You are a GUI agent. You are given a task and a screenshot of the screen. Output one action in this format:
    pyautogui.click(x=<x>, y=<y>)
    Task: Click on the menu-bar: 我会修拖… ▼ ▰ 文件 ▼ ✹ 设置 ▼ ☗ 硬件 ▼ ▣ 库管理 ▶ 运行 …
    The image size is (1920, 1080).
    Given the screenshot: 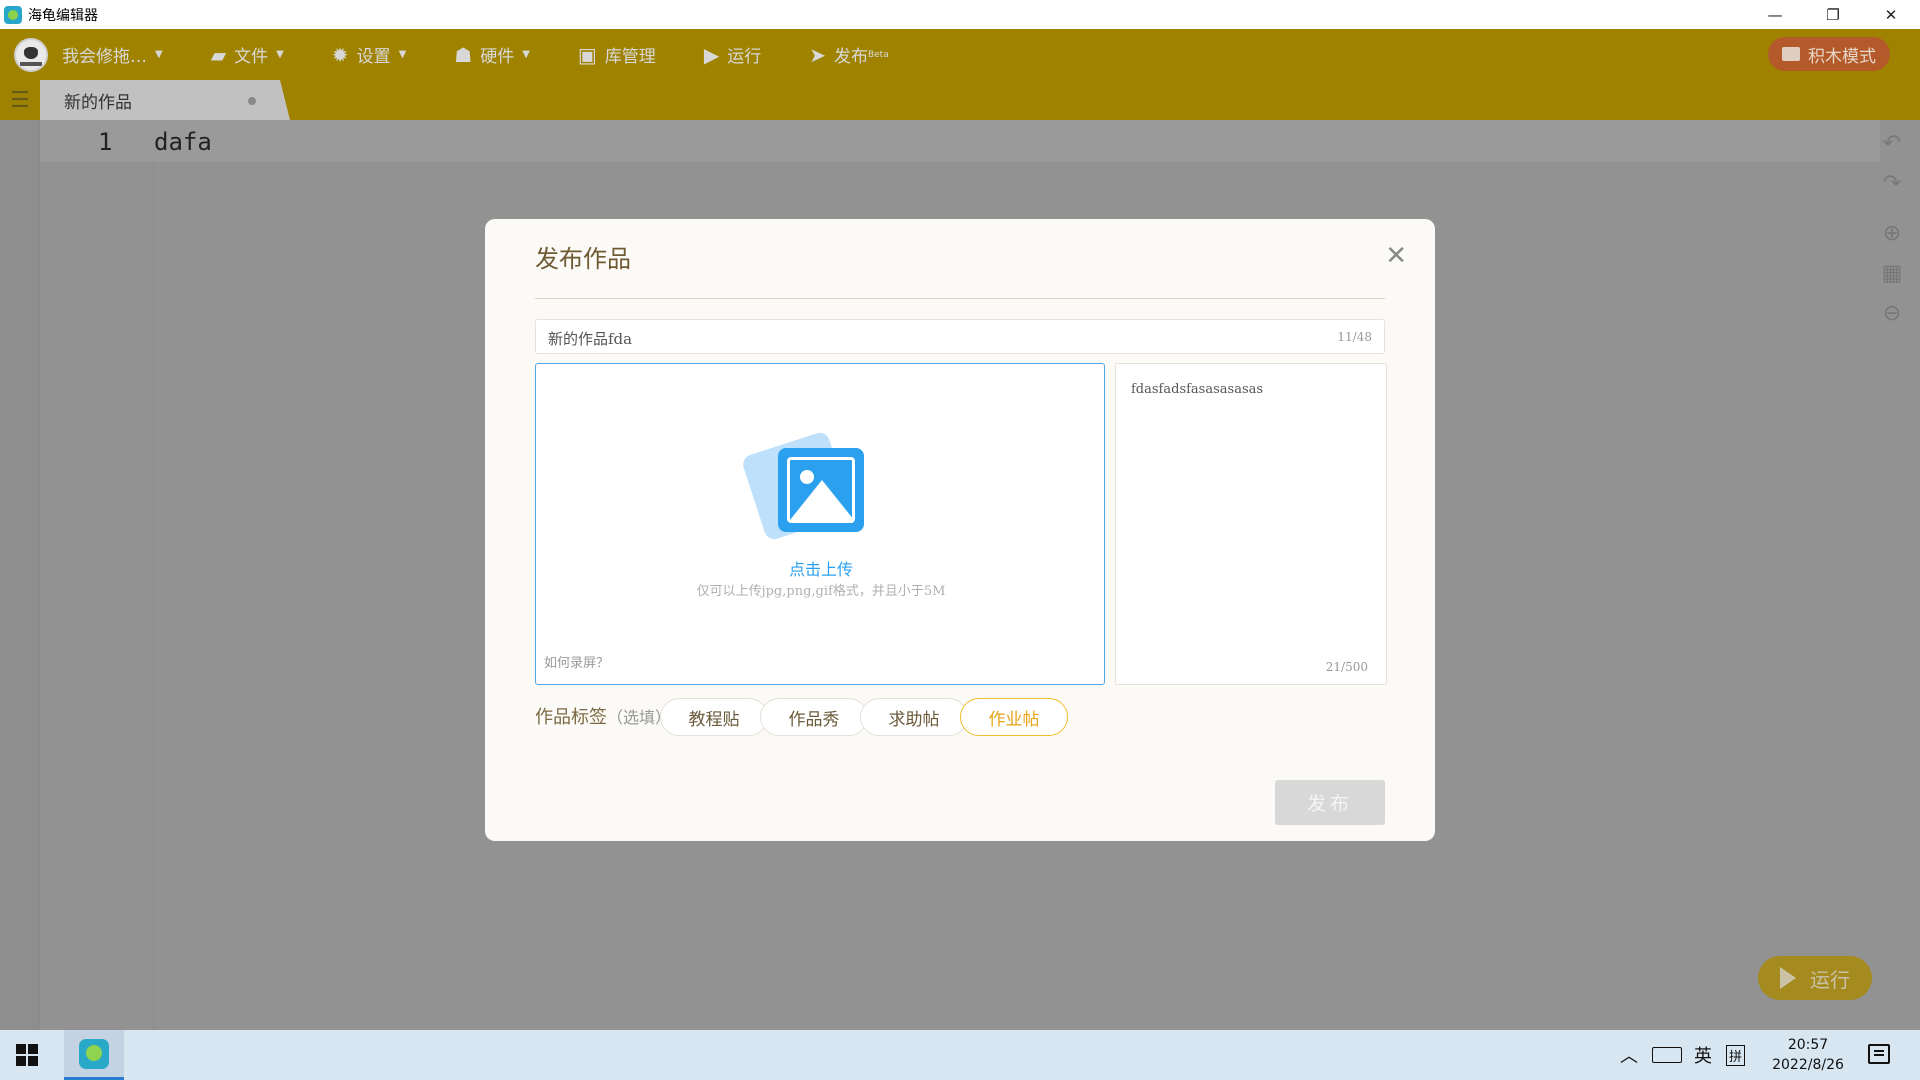 What is the action you would take?
    pyautogui.click(x=960, y=54)
    